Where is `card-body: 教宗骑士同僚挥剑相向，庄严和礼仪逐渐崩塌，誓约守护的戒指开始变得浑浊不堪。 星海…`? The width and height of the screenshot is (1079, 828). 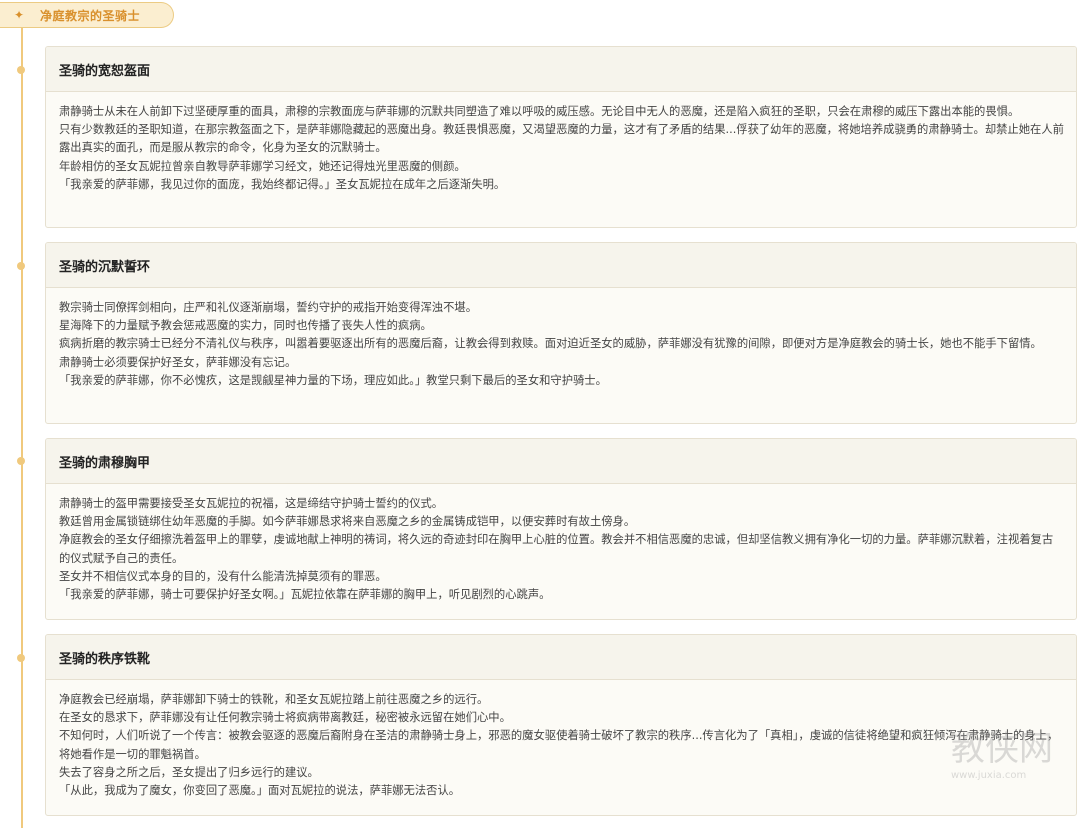 card-body: 教宗骑士同僚挥剑相向，庄严和礼仪逐渐崩塌，誓约守护的戒指开始变得浑浊不堪。 星海… is located at coordinates (561, 343).